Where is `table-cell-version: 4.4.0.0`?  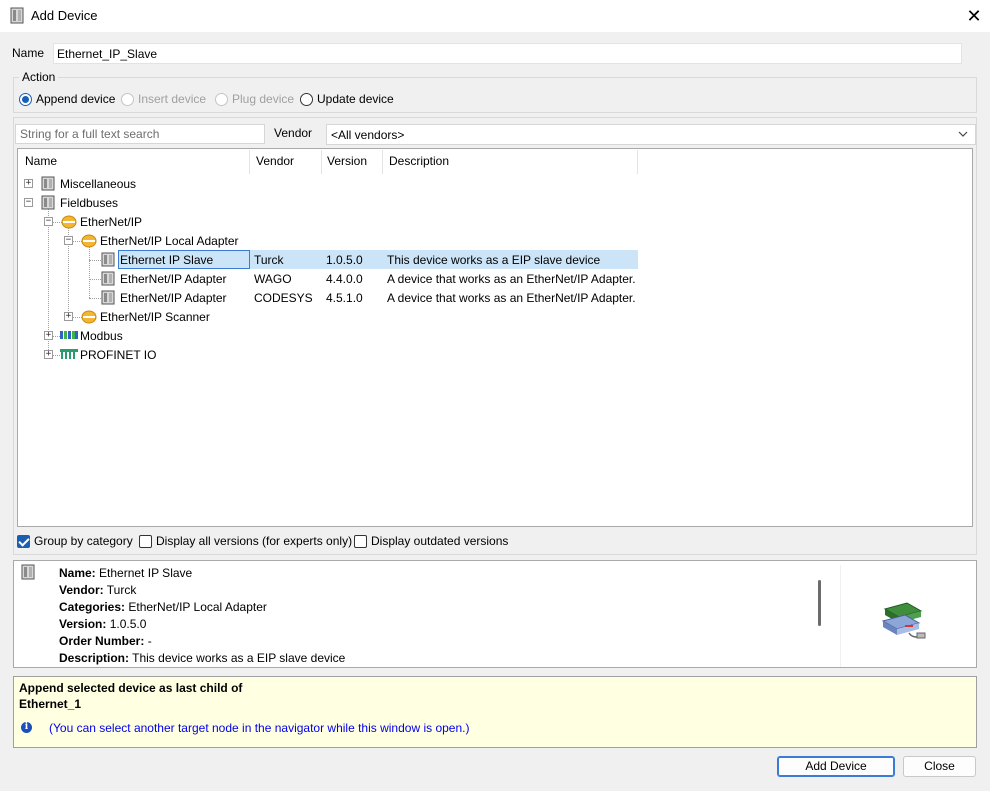
table-cell-version: 4.4.0.0 is located at coordinates (344, 279).